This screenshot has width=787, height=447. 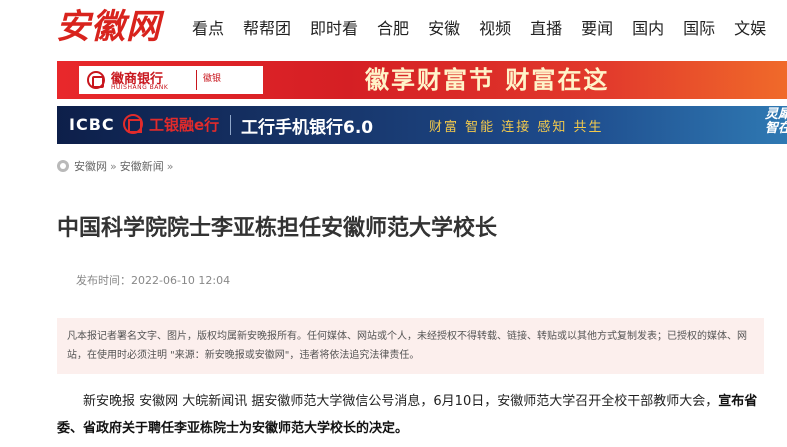 I want to click on icbc-wordmark: ICBC, so click(x=92, y=124).